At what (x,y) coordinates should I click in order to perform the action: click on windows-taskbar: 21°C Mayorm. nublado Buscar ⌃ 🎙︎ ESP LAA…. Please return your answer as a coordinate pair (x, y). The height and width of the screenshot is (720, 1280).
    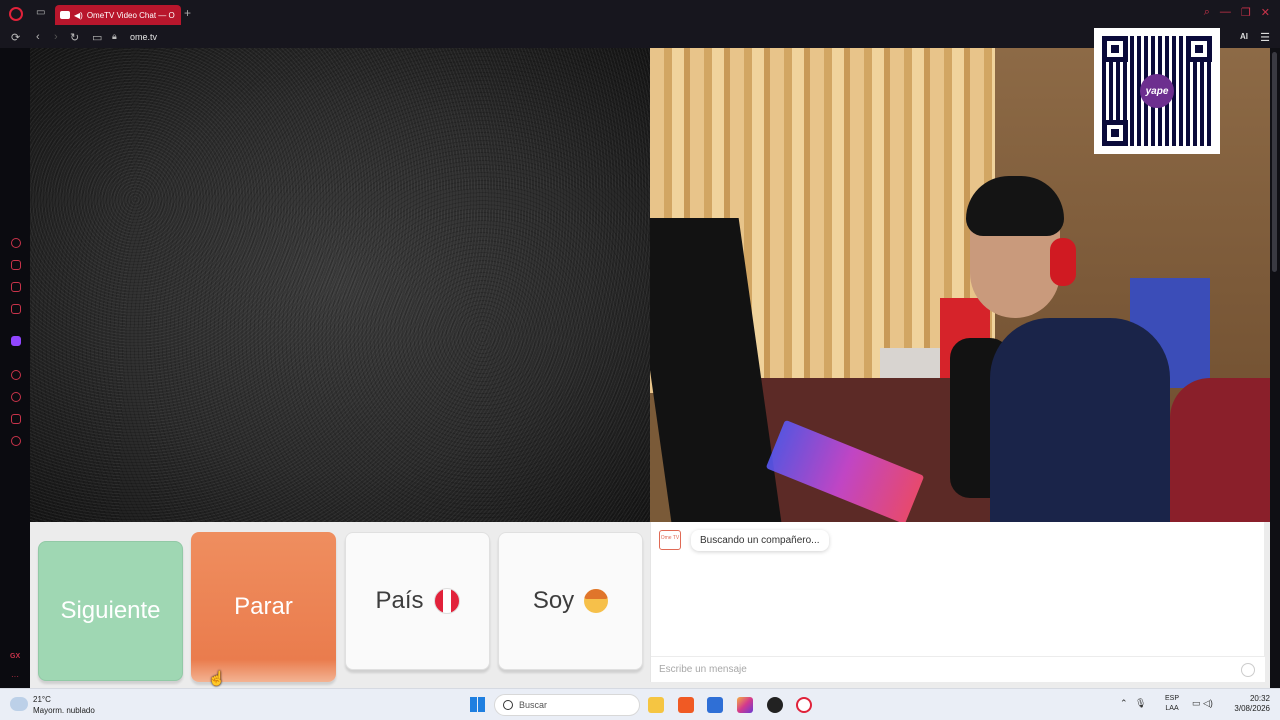
    Looking at the image, I should click on (640, 704).